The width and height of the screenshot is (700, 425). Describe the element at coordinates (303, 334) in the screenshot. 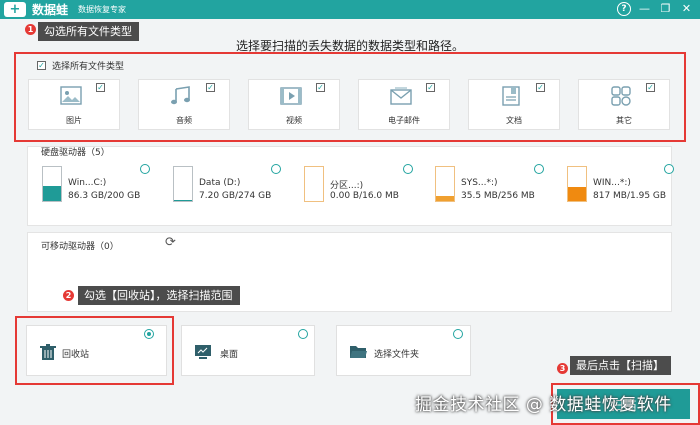

I see `desktop-radio` at that location.